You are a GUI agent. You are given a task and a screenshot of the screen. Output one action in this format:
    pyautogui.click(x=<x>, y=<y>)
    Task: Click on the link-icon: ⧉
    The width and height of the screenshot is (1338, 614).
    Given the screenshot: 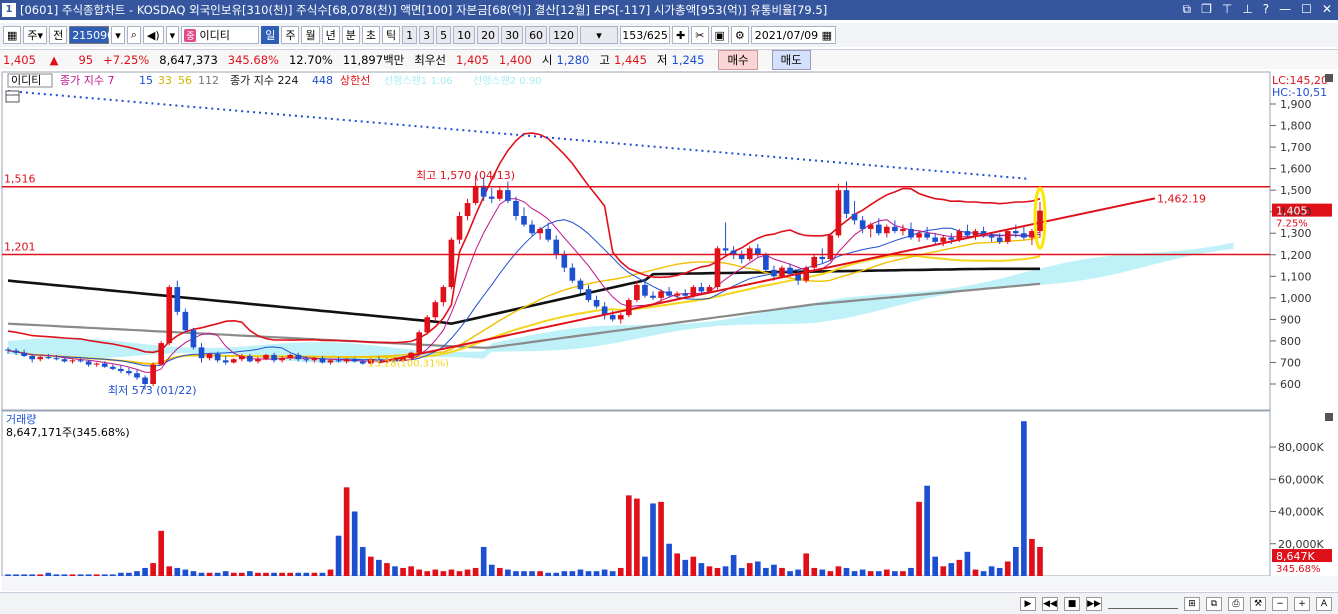 What is the action you would take?
    pyautogui.click(x=1187, y=9)
    